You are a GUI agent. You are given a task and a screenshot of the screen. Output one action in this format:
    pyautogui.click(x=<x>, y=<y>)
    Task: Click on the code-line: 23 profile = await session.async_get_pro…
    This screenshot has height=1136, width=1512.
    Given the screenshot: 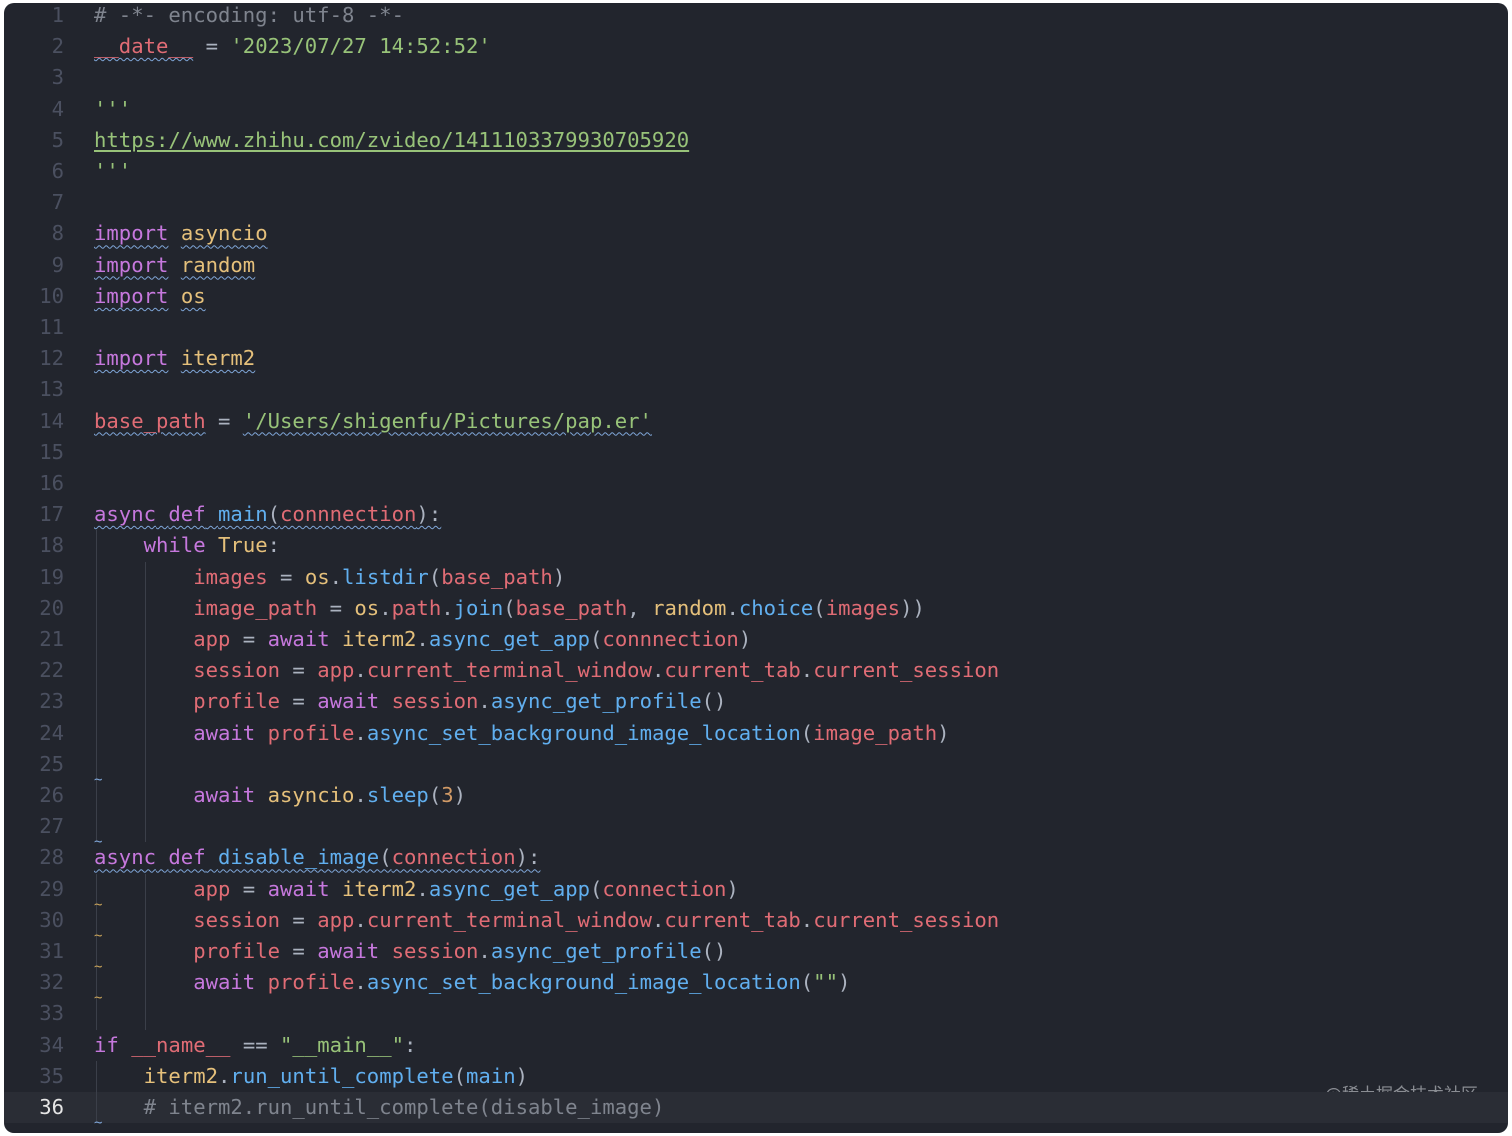 What is the action you would take?
    pyautogui.click(x=756, y=701)
    